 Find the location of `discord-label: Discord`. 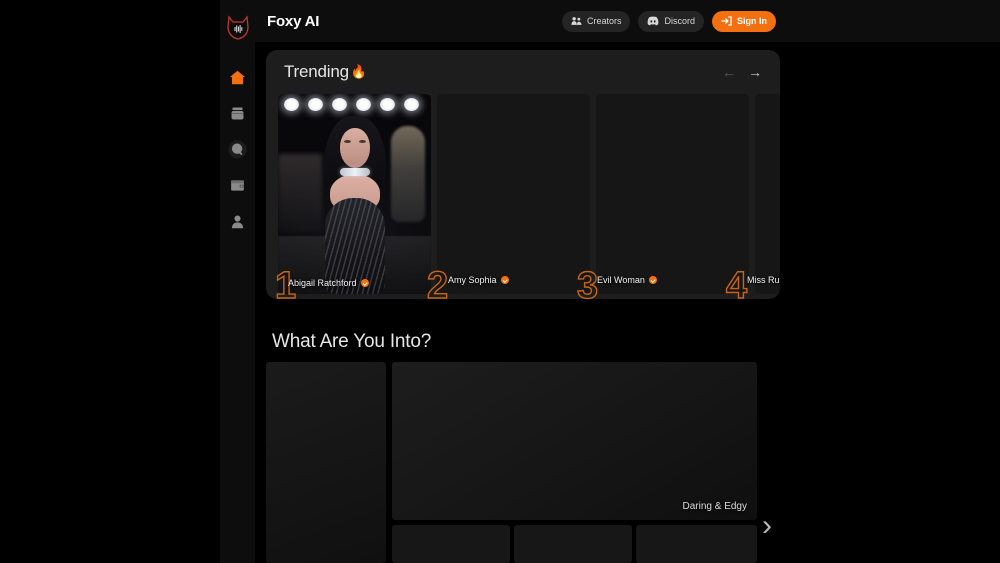

discord-label: Discord is located at coordinates (679, 21).